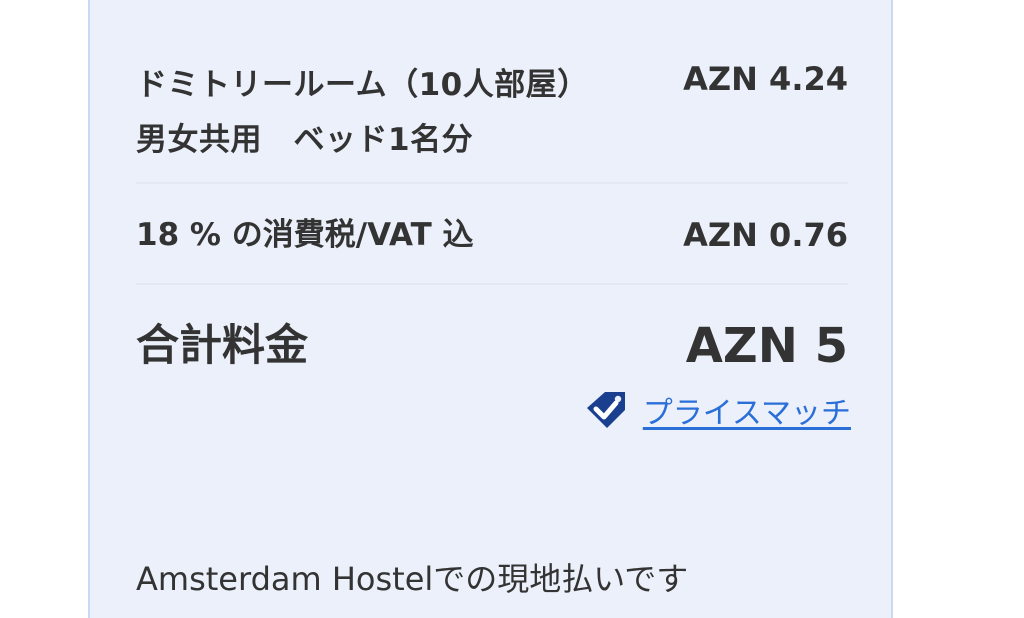 This screenshot has height=618, width=1024. What do you see at coordinates (222, 346) in the screenshot?
I see `total-label: 合計料金` at bounding box center [222, 346].